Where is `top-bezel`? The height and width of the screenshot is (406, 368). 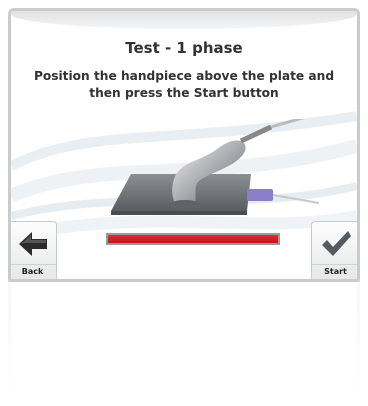
top-bezel is located at coordinates (184, 20).